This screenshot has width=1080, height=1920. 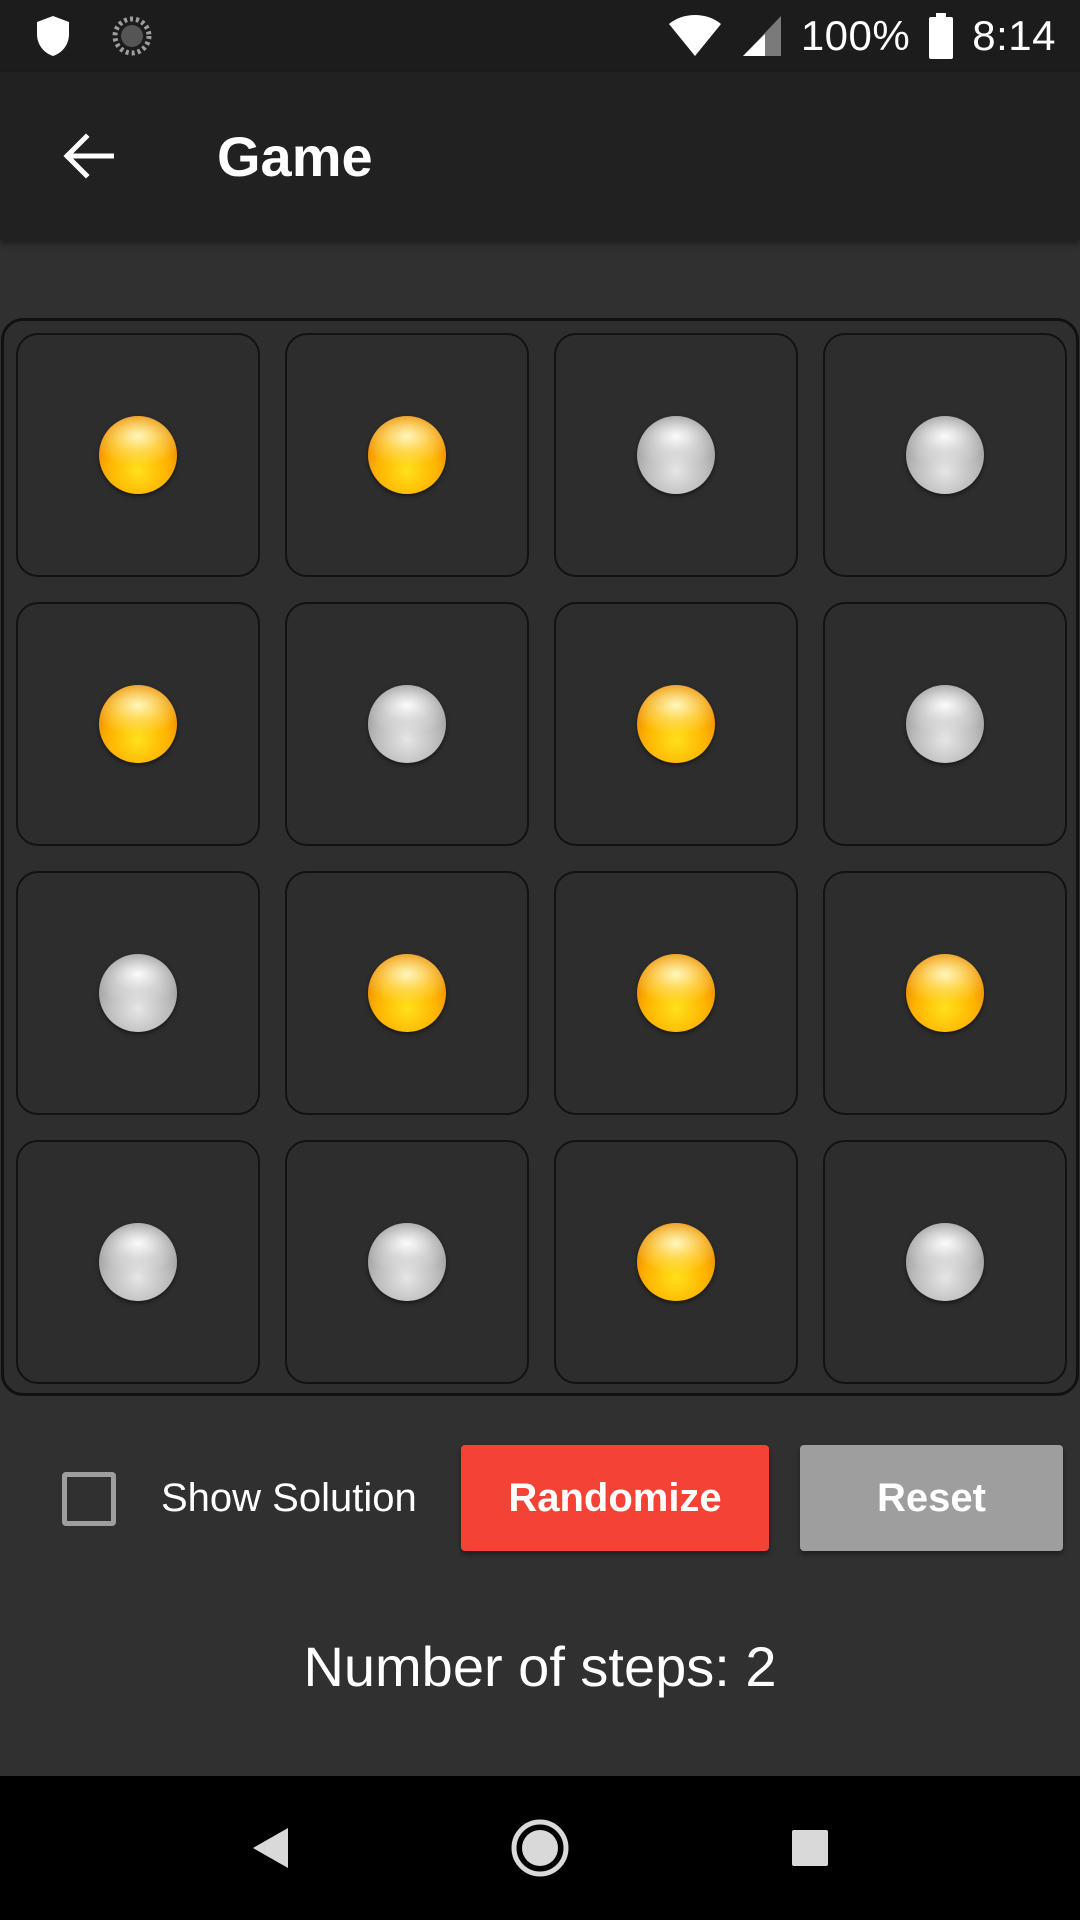 I want to click on cell-signal-icon, so click(x=762, y=36).